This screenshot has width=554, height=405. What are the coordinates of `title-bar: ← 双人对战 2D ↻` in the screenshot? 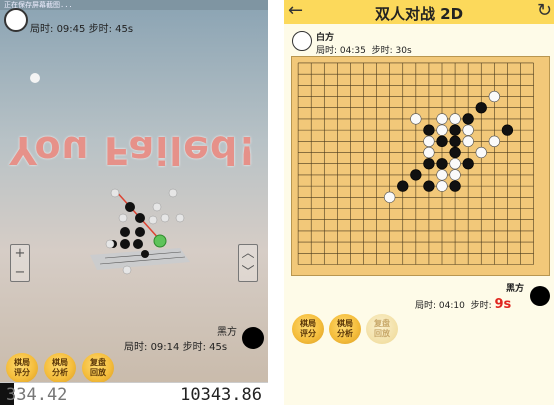 It's located at (419, 12).